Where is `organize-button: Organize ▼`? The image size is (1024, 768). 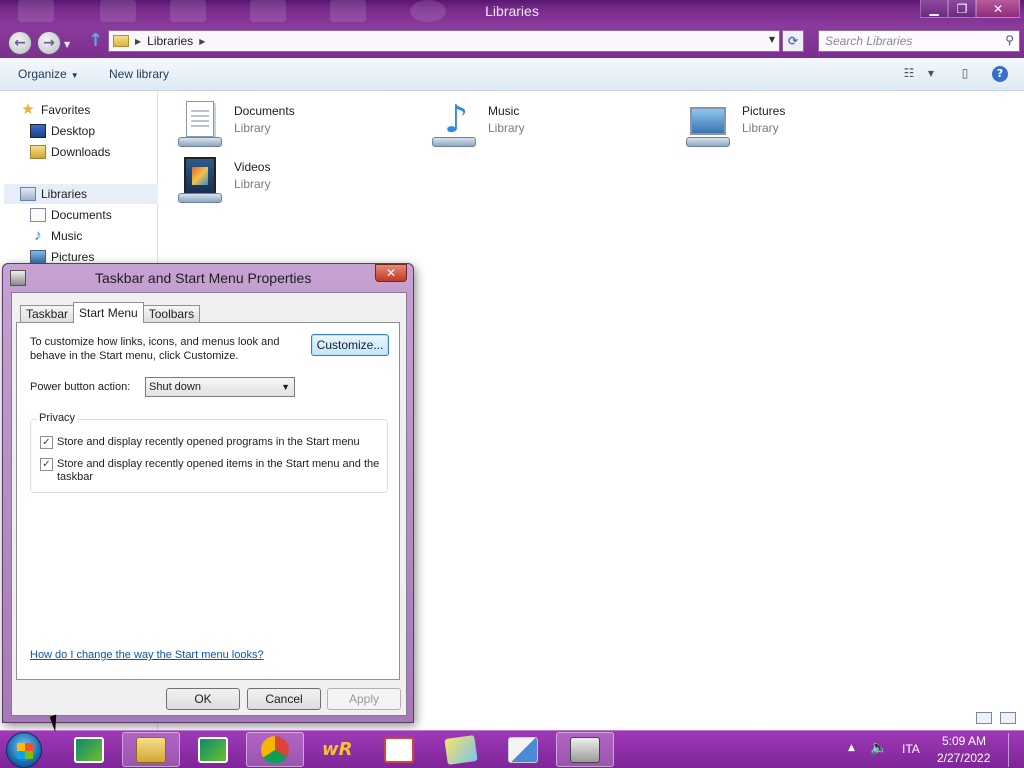 organize-button: Organize ▼ is located at coordinates (48, 74).